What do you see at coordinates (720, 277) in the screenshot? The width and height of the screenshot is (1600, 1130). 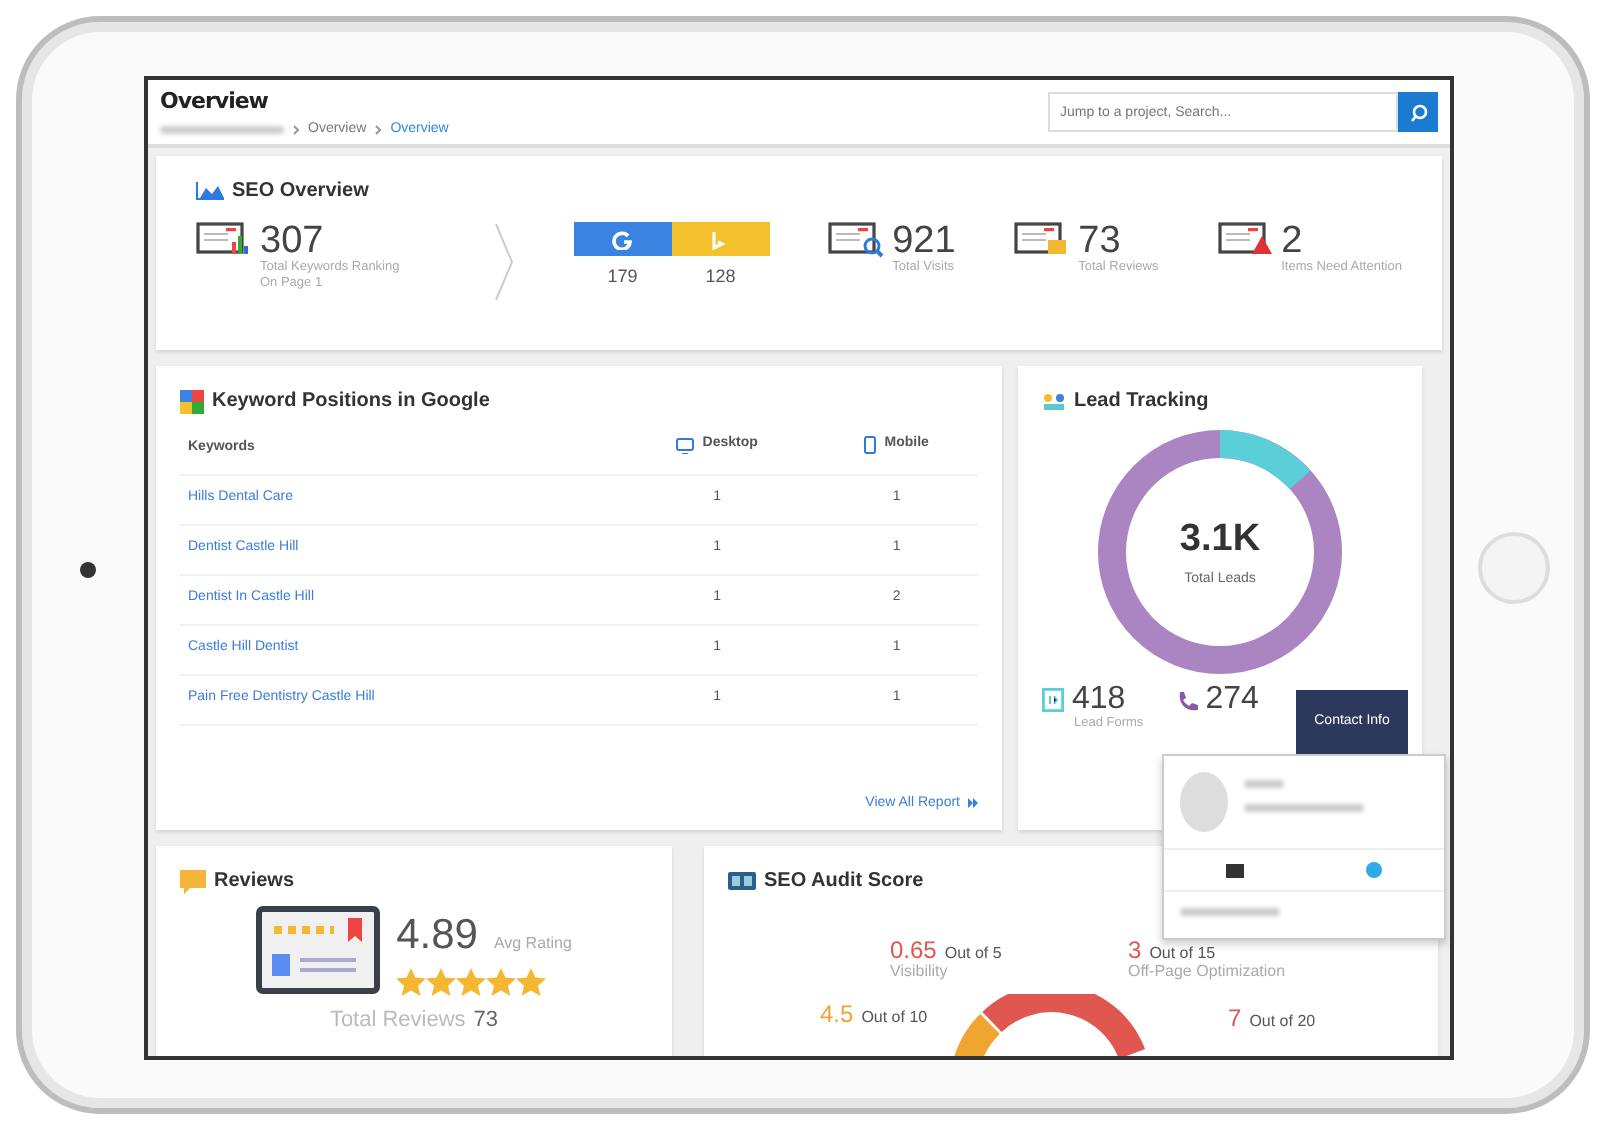 I see `engine-count: 128` at bounding box center [720, 277].